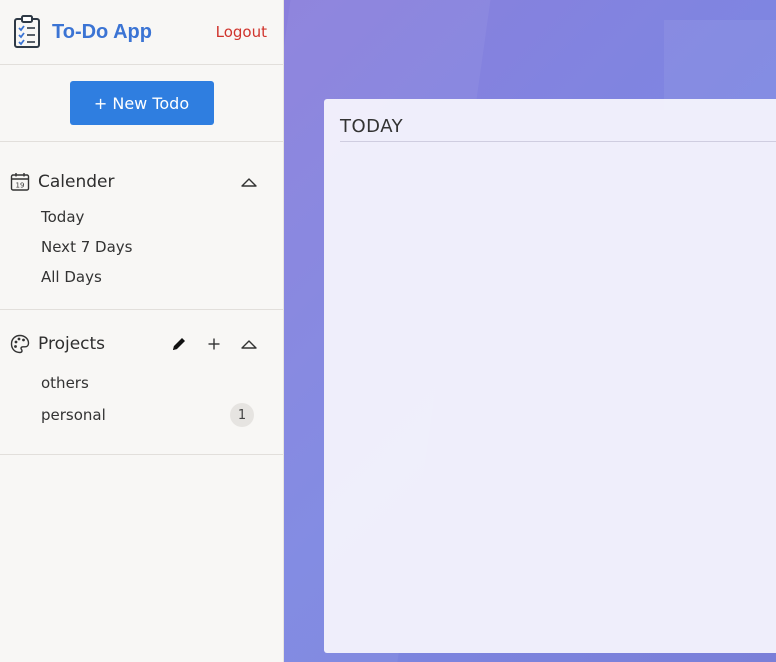 This screenshot has width=776, height=662. Describe the element at coordinates (20, 344) in the screenshot. I see `palette-icon` at that location.